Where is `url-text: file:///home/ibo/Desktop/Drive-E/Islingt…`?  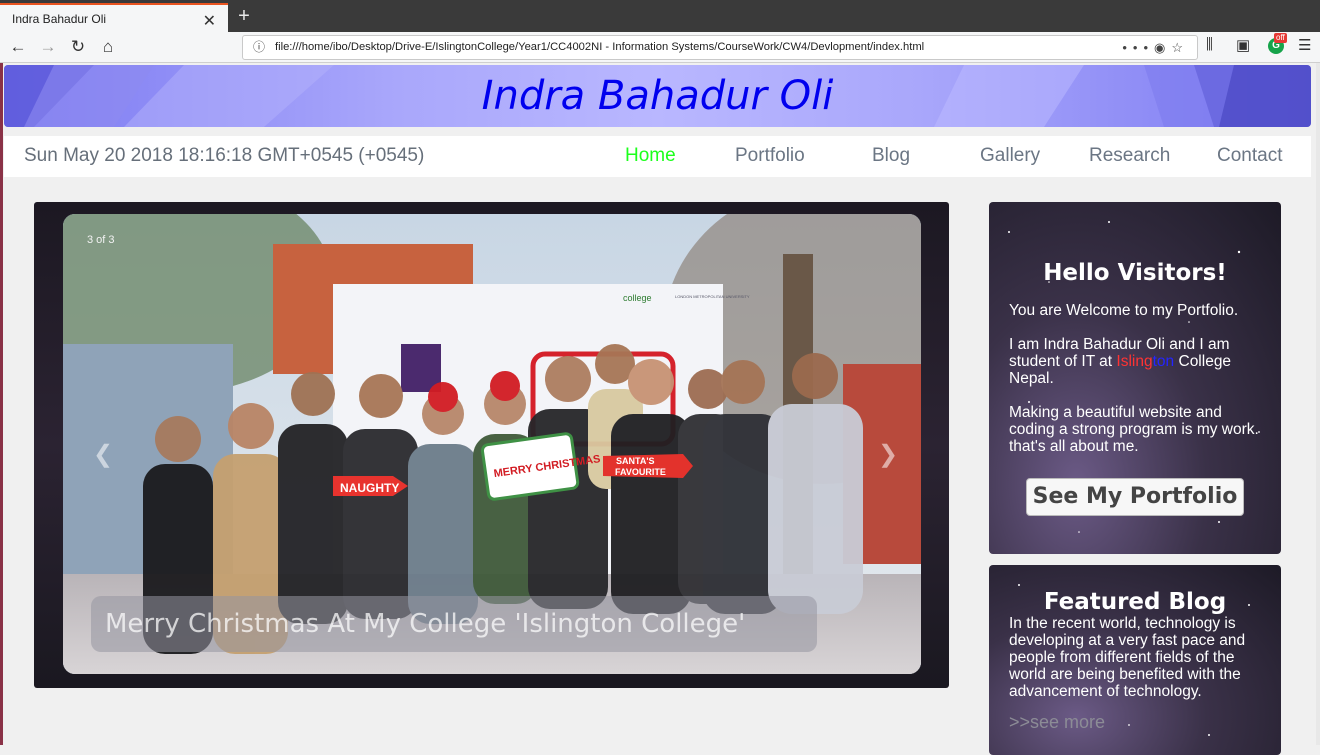
url-text: file:///home/ibo/Desktop/Drive-E/Islingt… is located at coordinates (600, 47).